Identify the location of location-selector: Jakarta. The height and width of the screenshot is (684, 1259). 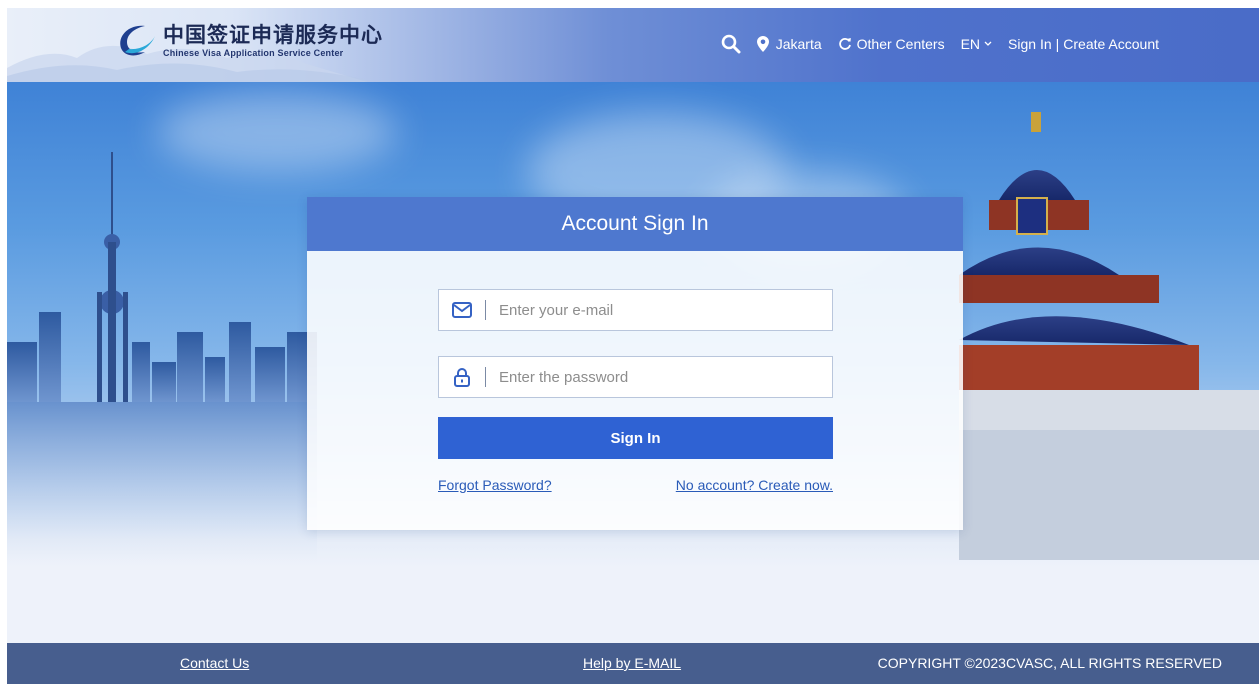
(789, 44).